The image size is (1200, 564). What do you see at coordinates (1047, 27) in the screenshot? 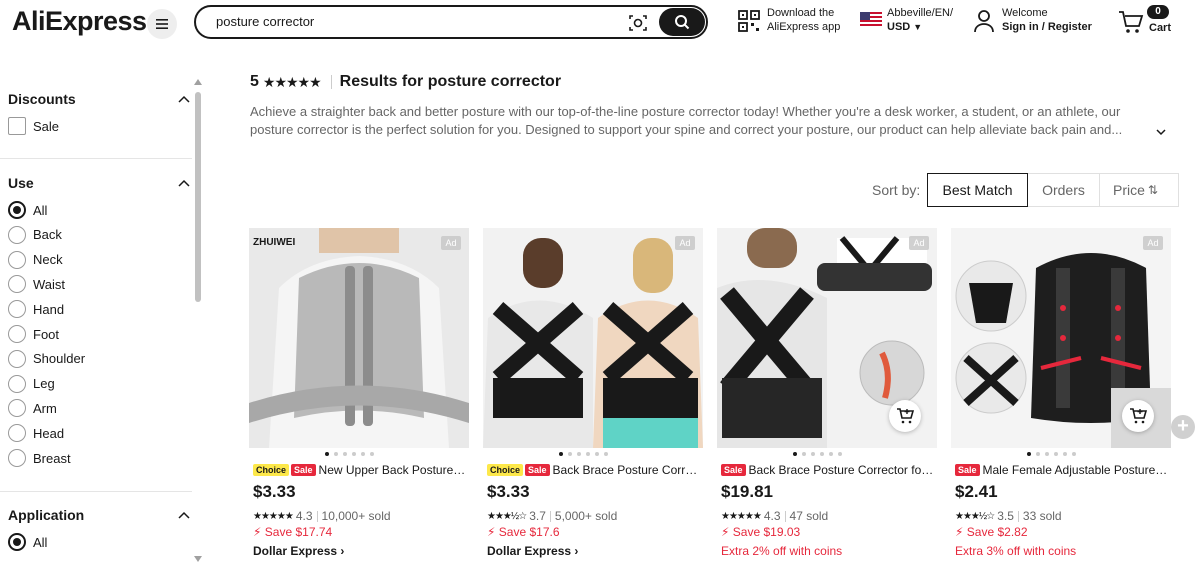
I see `sign-in-register-link: Sign in / Register` at bounding box center [1047, 27].